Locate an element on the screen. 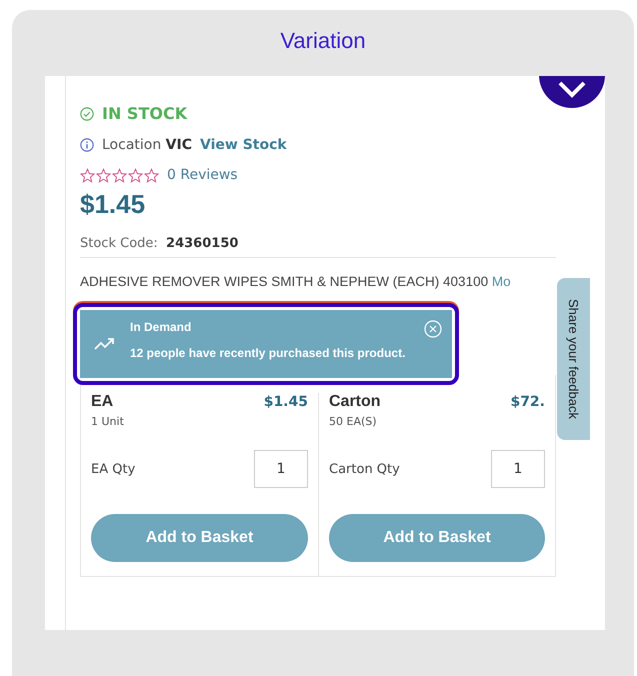 The width and height of the screenshot is (637, 676). card-title: Variation is located at coordinates (323, 41).